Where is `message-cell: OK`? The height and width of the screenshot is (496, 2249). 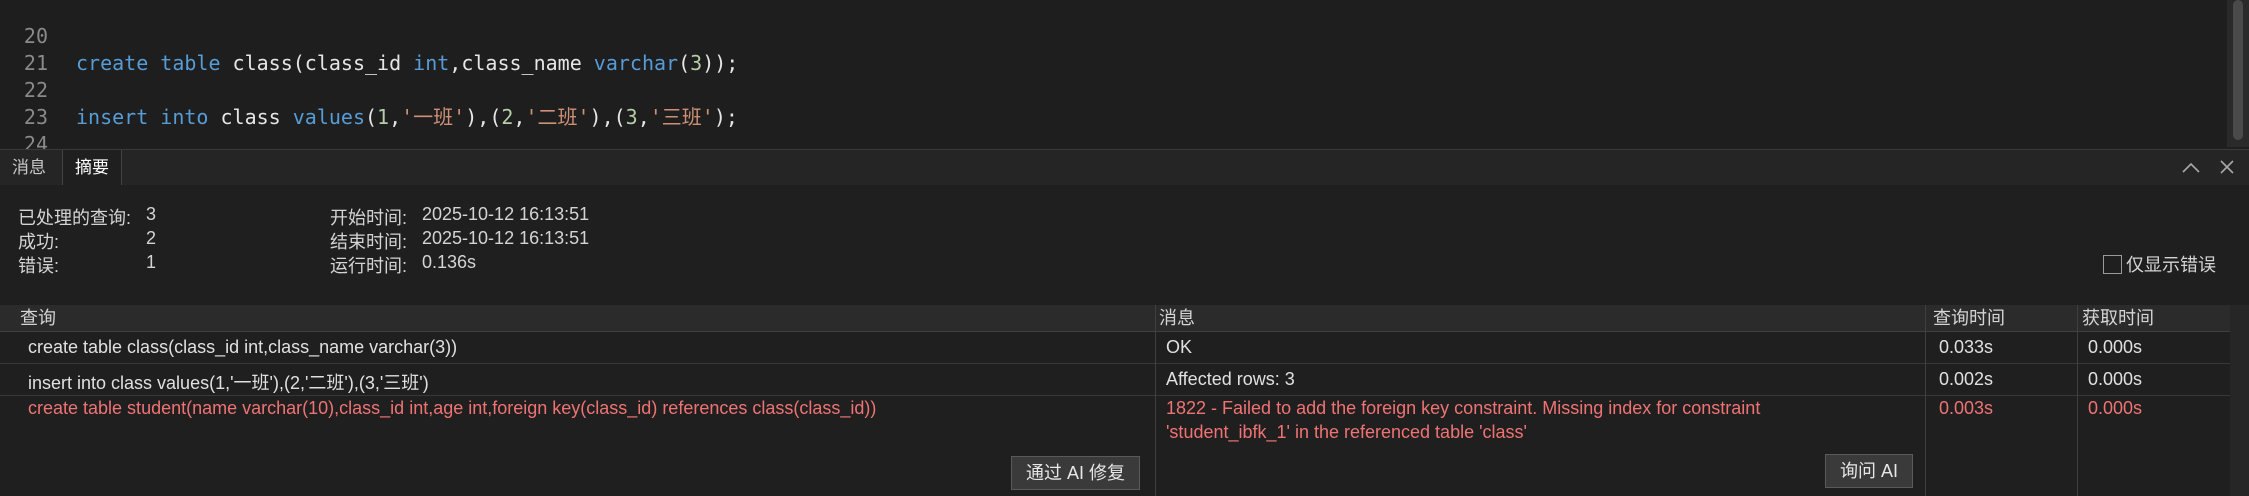
message-cell: OK is located at coordinates (1179, 347).